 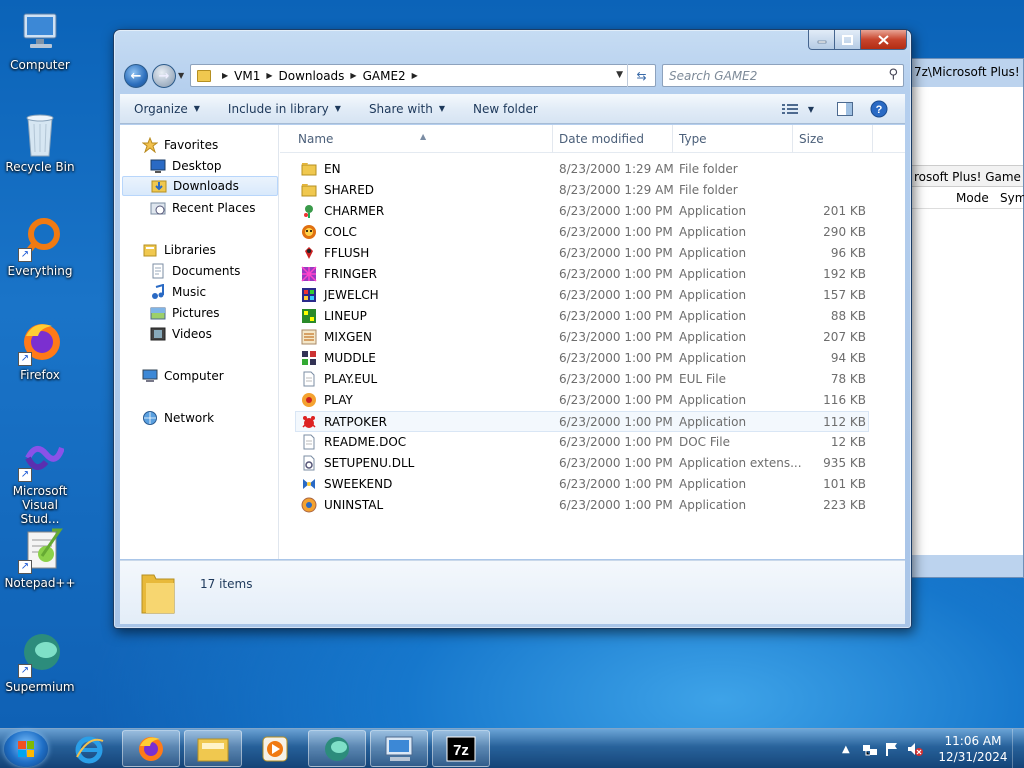 I want to click on history-dropdown-icon: ▼, so click(x=181, y=75).